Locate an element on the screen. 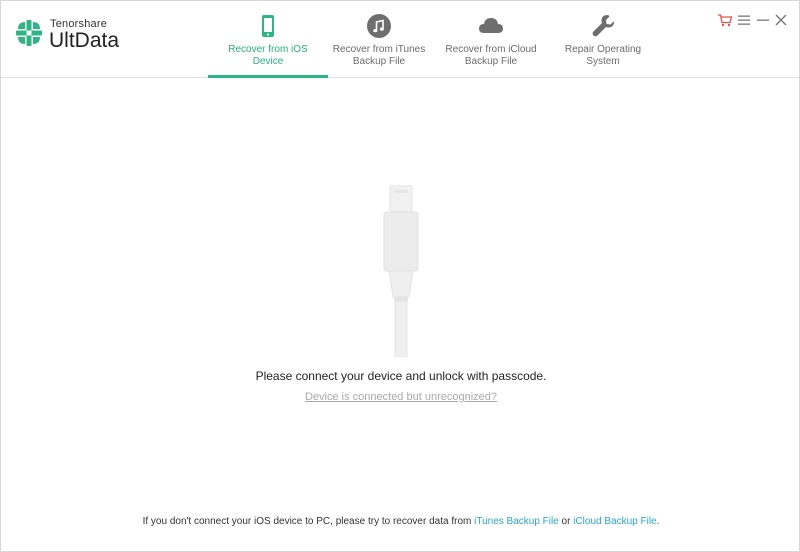 This screenshot has height=552, width=800. lightning-cable-icon is located at coordinates (401, 271).